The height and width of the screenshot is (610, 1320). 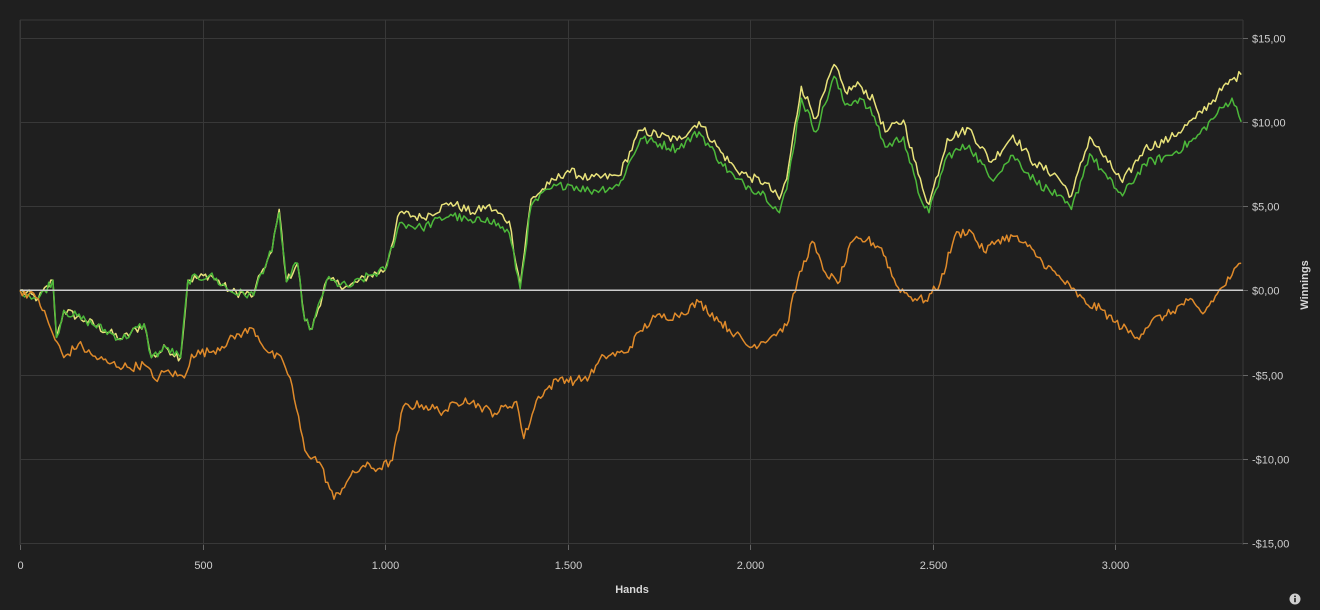 I want to click on x-tick-label: 500, so click(x=203, y=566).